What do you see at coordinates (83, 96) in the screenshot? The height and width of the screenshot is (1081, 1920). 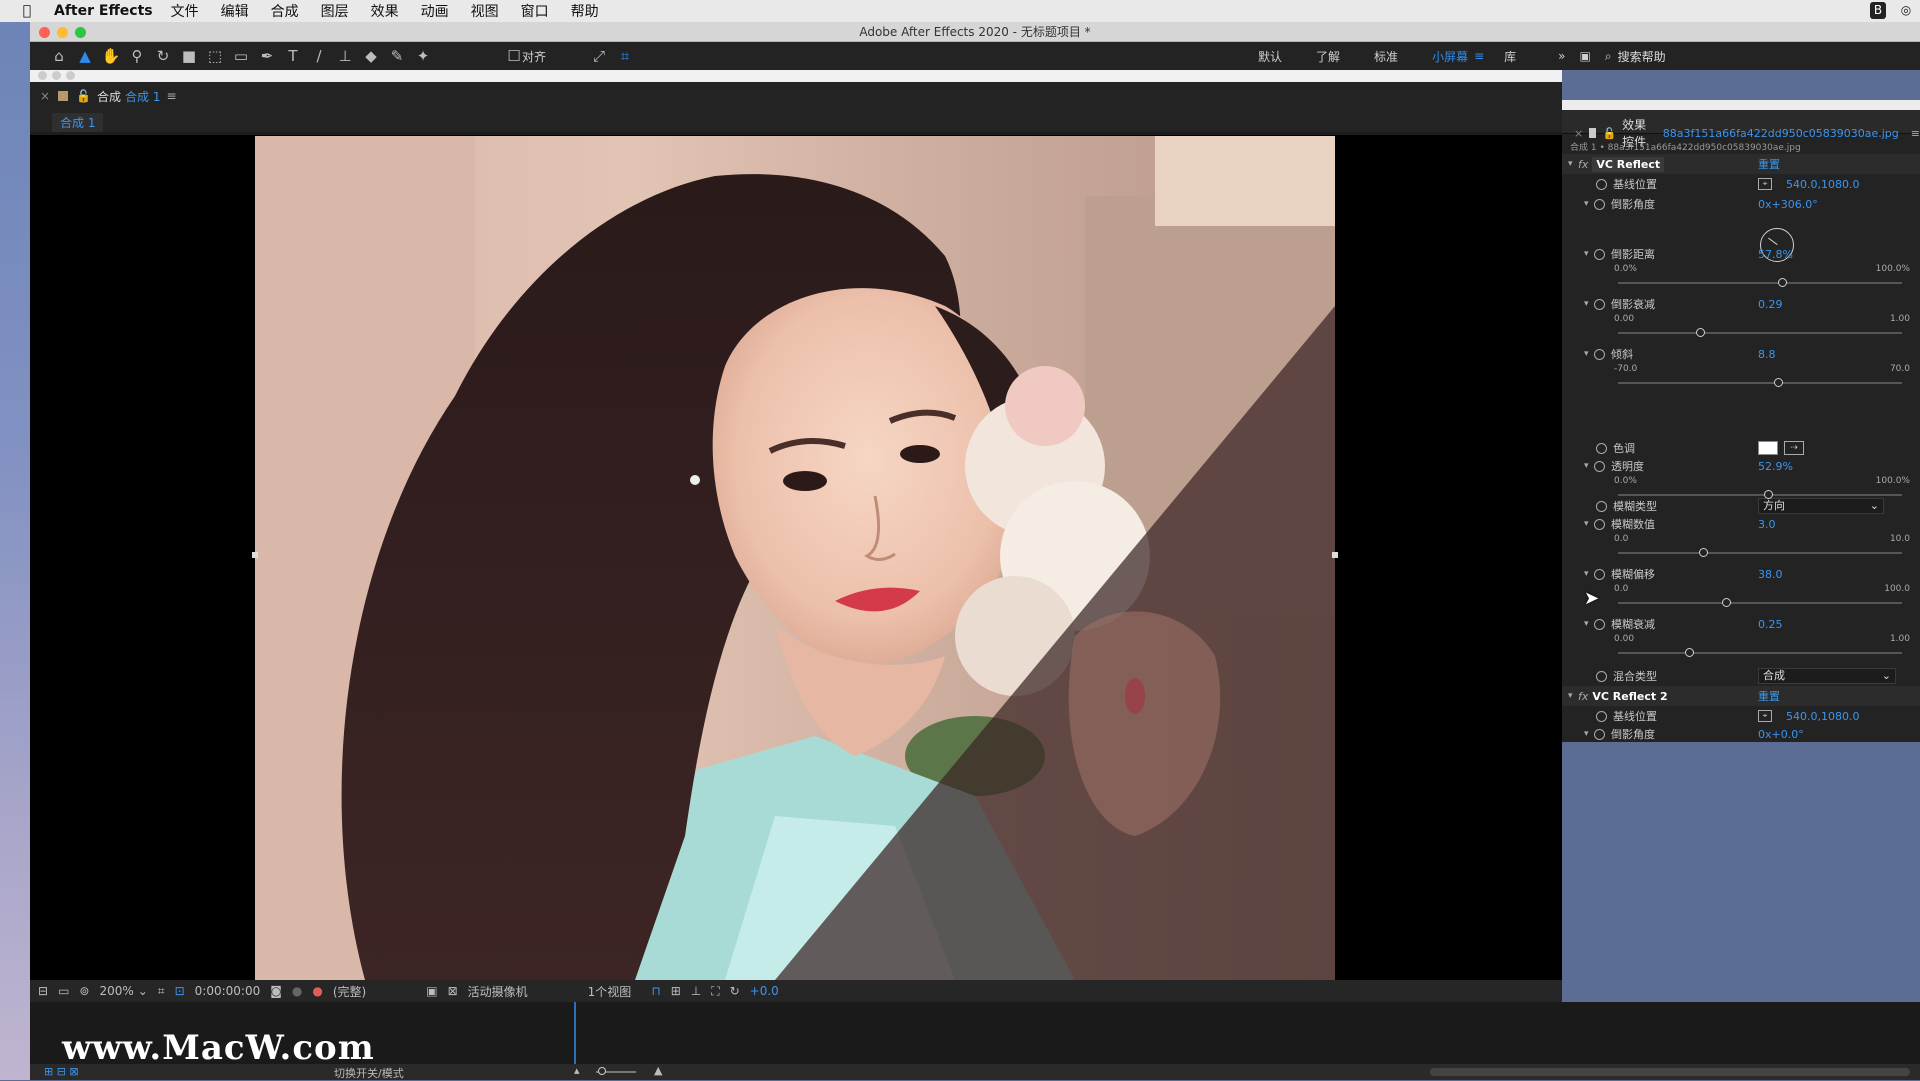 I see `lock-icon: 🔓` at bounding box center [83, 96].